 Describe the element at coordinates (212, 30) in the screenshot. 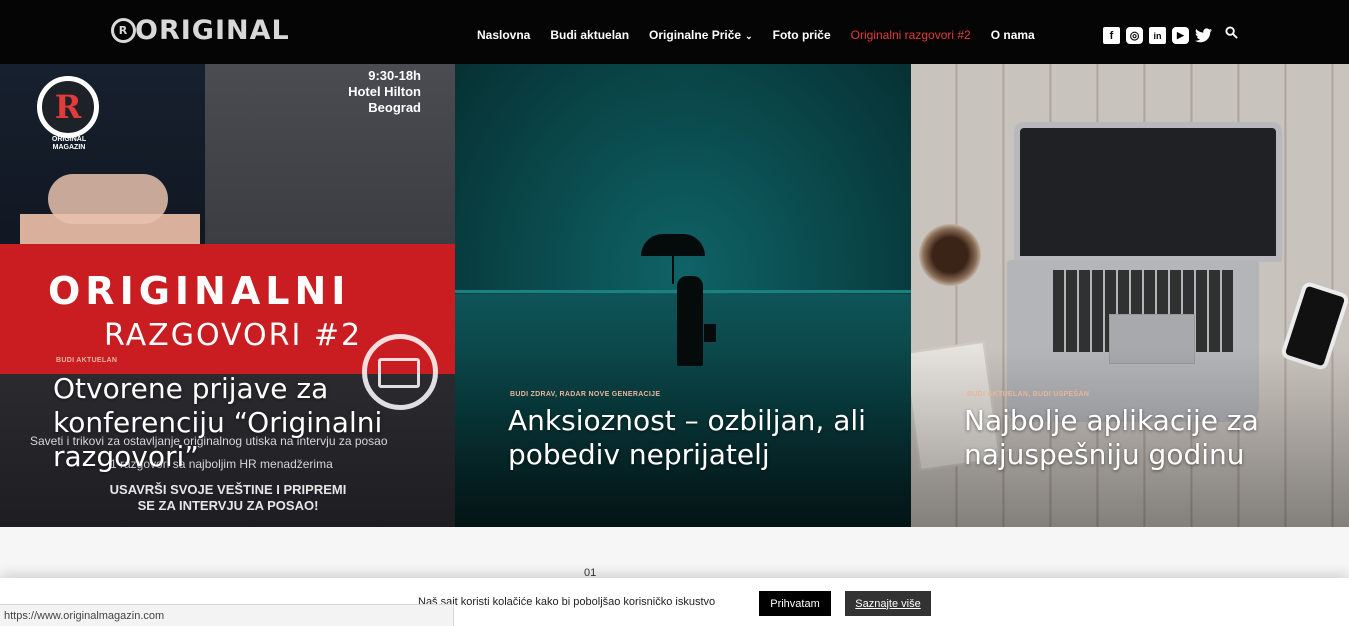

I see `logo-text: ORIGINAL` at that location.